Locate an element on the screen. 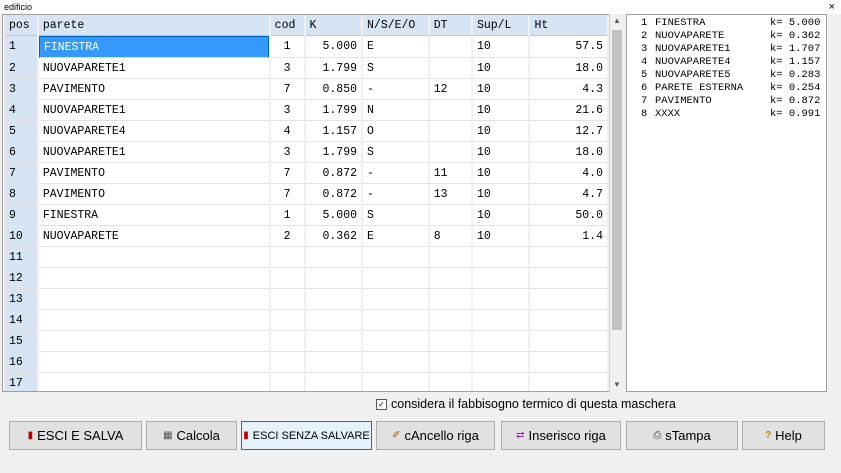 This screenshot has width=841, height=473. grid-cell-parete: FINESTRA is located at coordinates (153, 215).